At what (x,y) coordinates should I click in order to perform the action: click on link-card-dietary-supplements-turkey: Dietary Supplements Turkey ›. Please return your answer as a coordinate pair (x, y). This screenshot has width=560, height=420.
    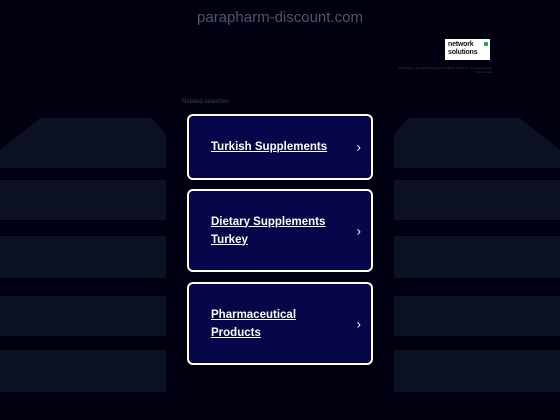
    Looking at the image, I should click on (280, 230).